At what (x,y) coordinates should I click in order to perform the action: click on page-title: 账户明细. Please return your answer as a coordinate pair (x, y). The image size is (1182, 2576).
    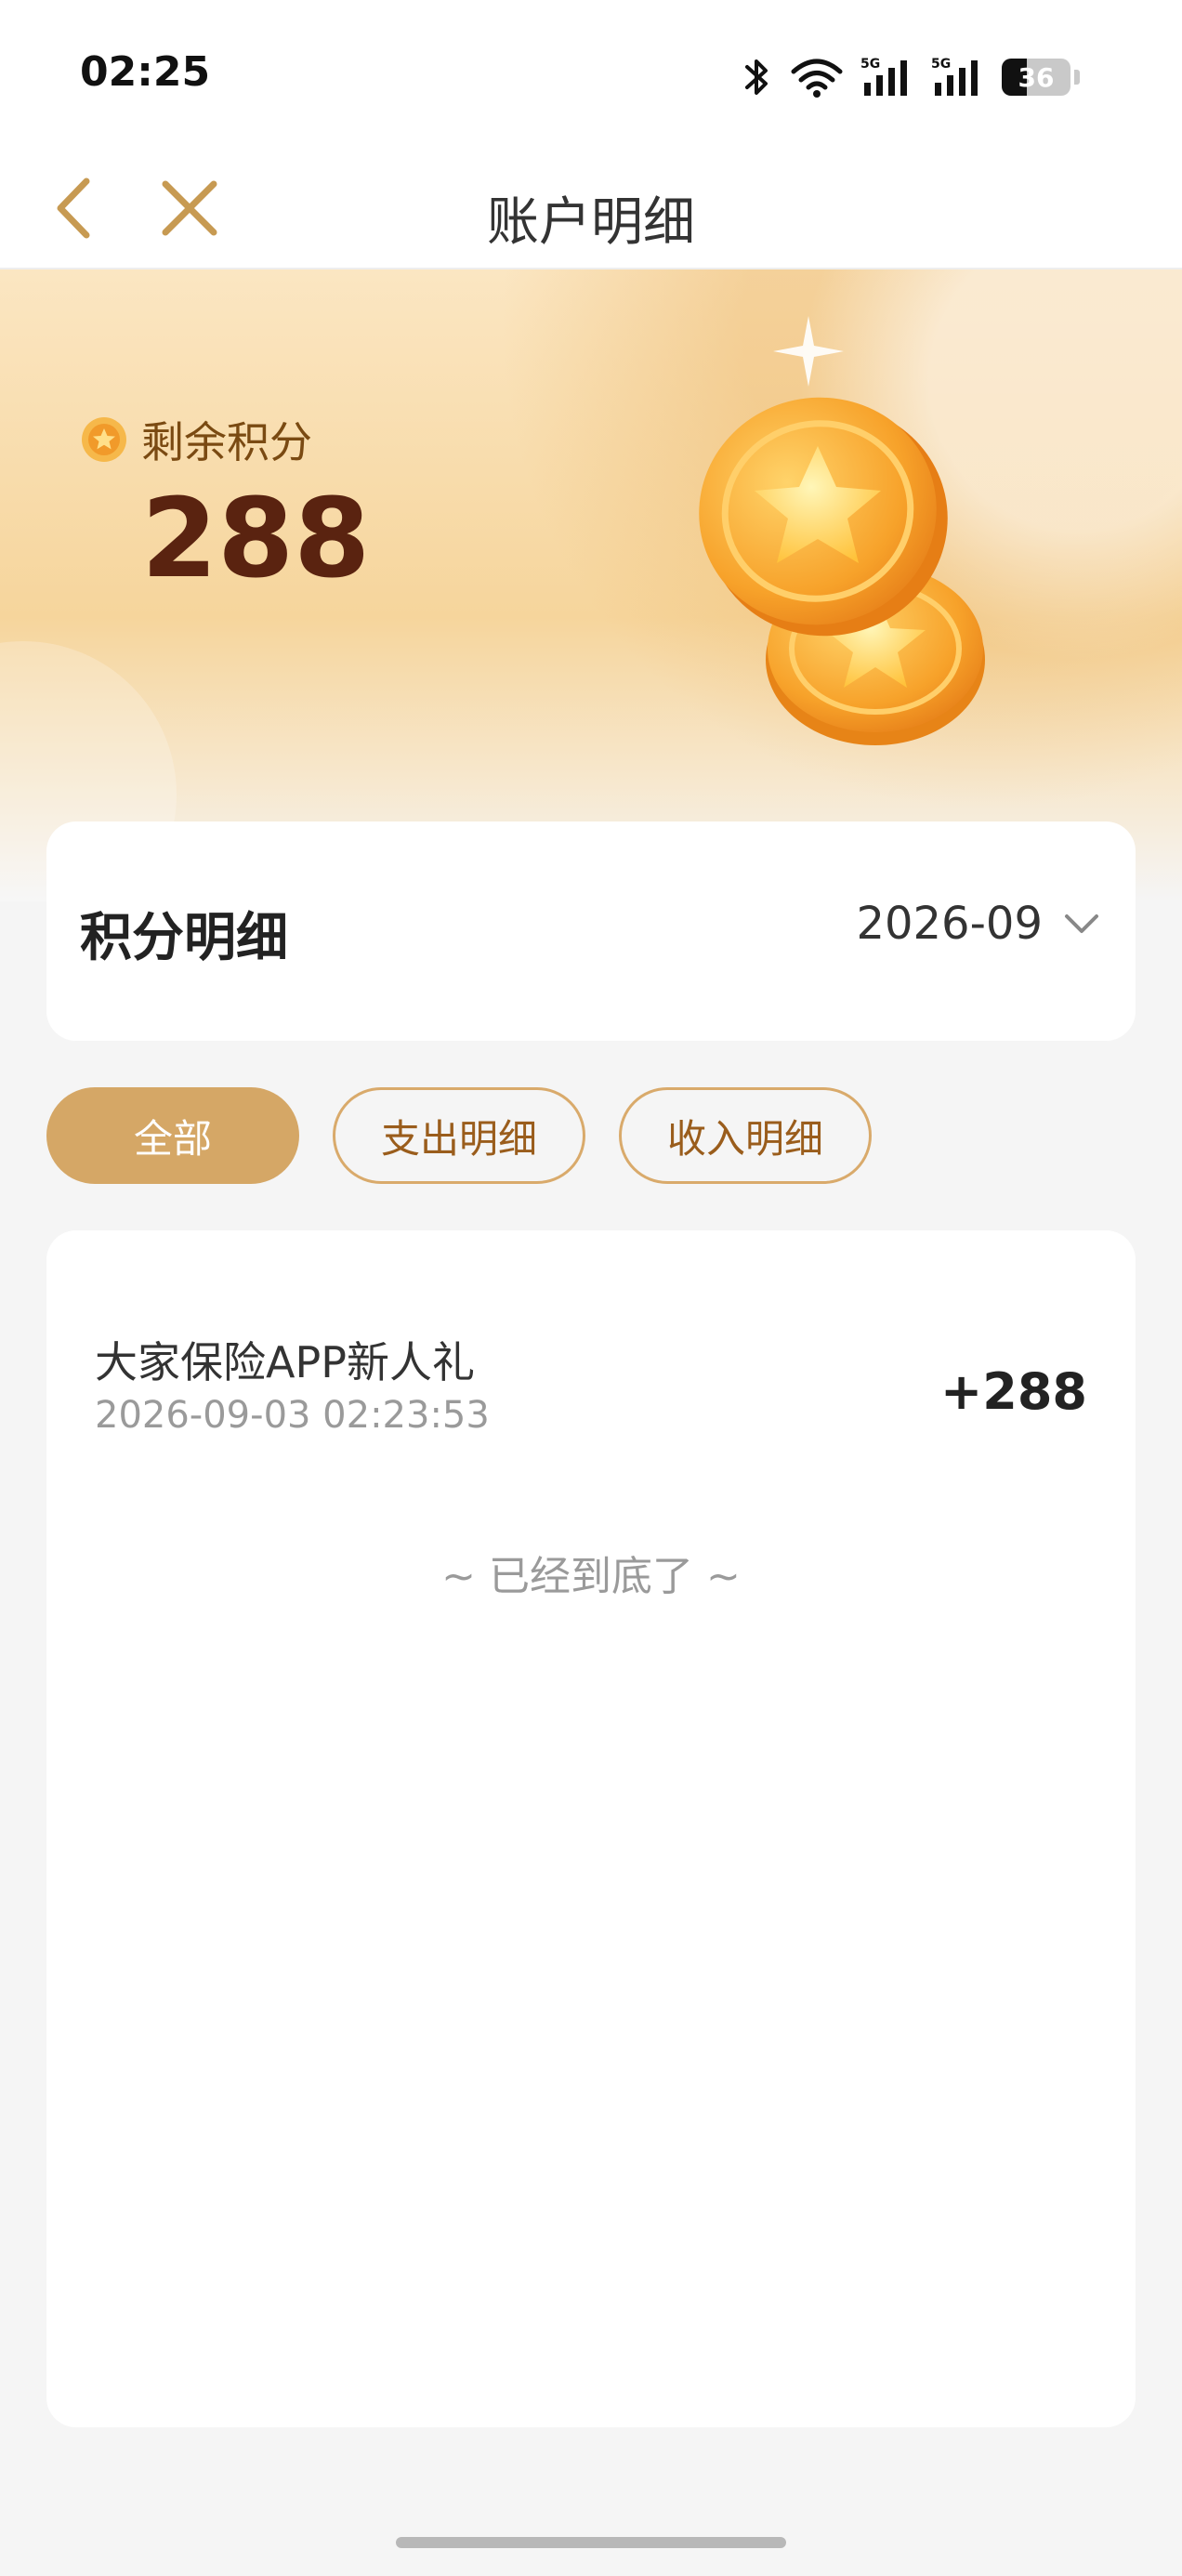
    Looking at the image, I should click on (591, 222).